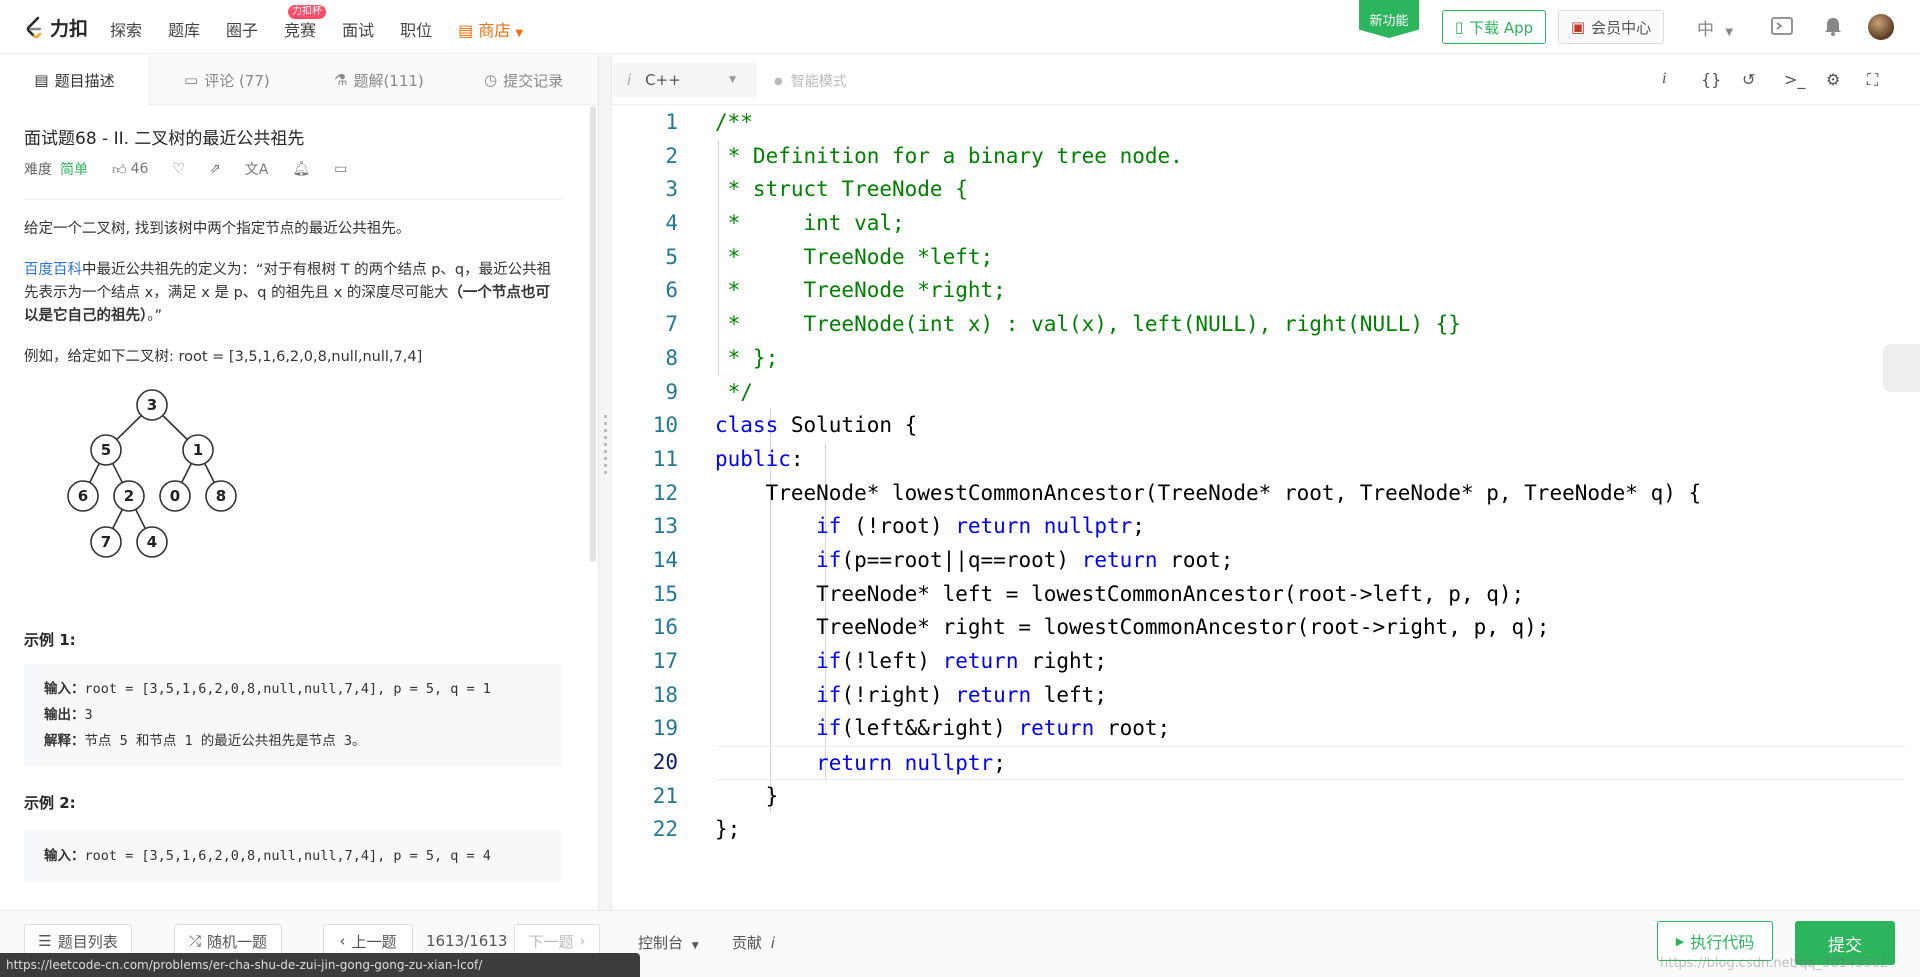 This screenshot has height=977, width=1920. I want to click on settings-icon: ⚙, so click(1833, 79).